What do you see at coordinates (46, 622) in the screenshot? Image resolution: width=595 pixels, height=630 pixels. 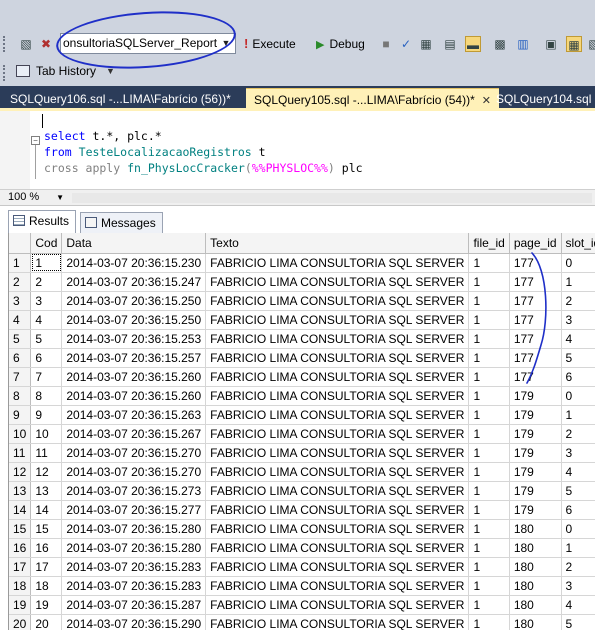 I see `cell-cod: 20` at bounding box center [46, 622].